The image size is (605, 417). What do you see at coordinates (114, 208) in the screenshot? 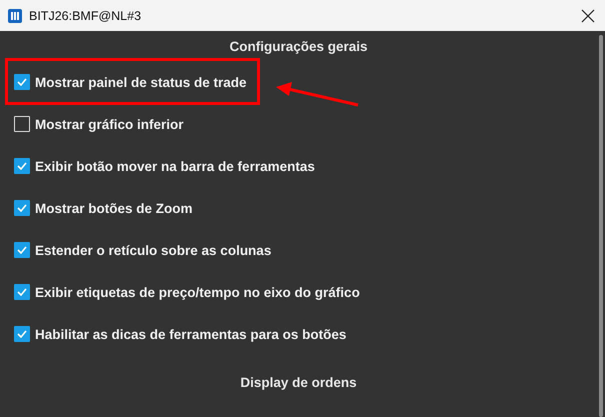
I see `option-label: Mostrar botões de Zoom` at bounding box center [114, 208].